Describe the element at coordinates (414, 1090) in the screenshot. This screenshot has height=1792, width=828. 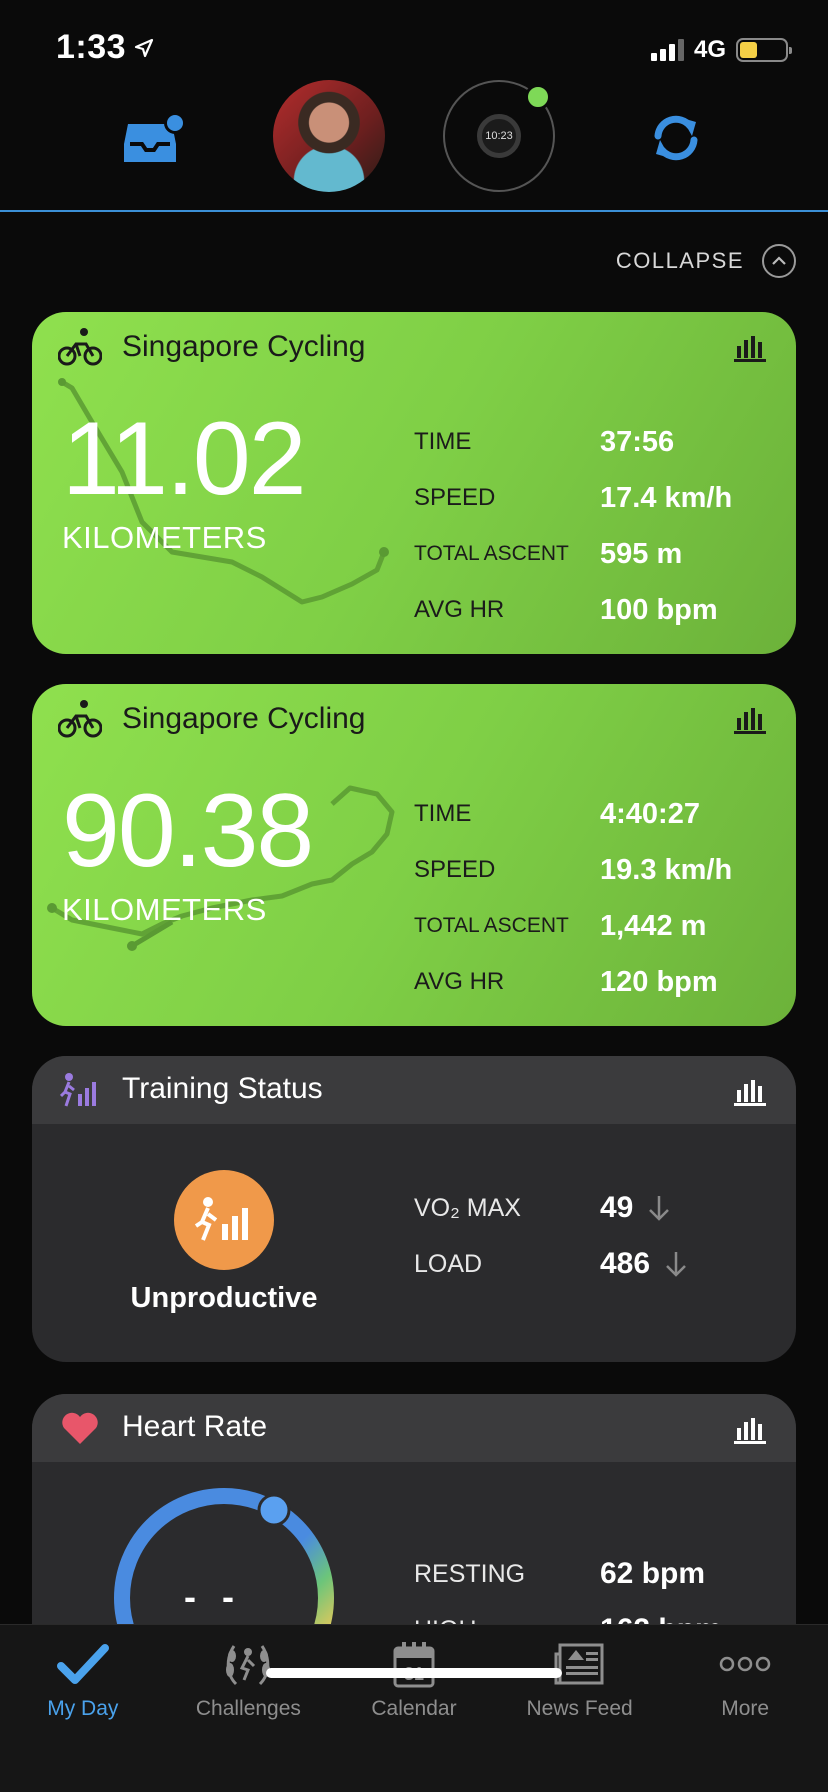
I see `card-header: Training Status` at that location.